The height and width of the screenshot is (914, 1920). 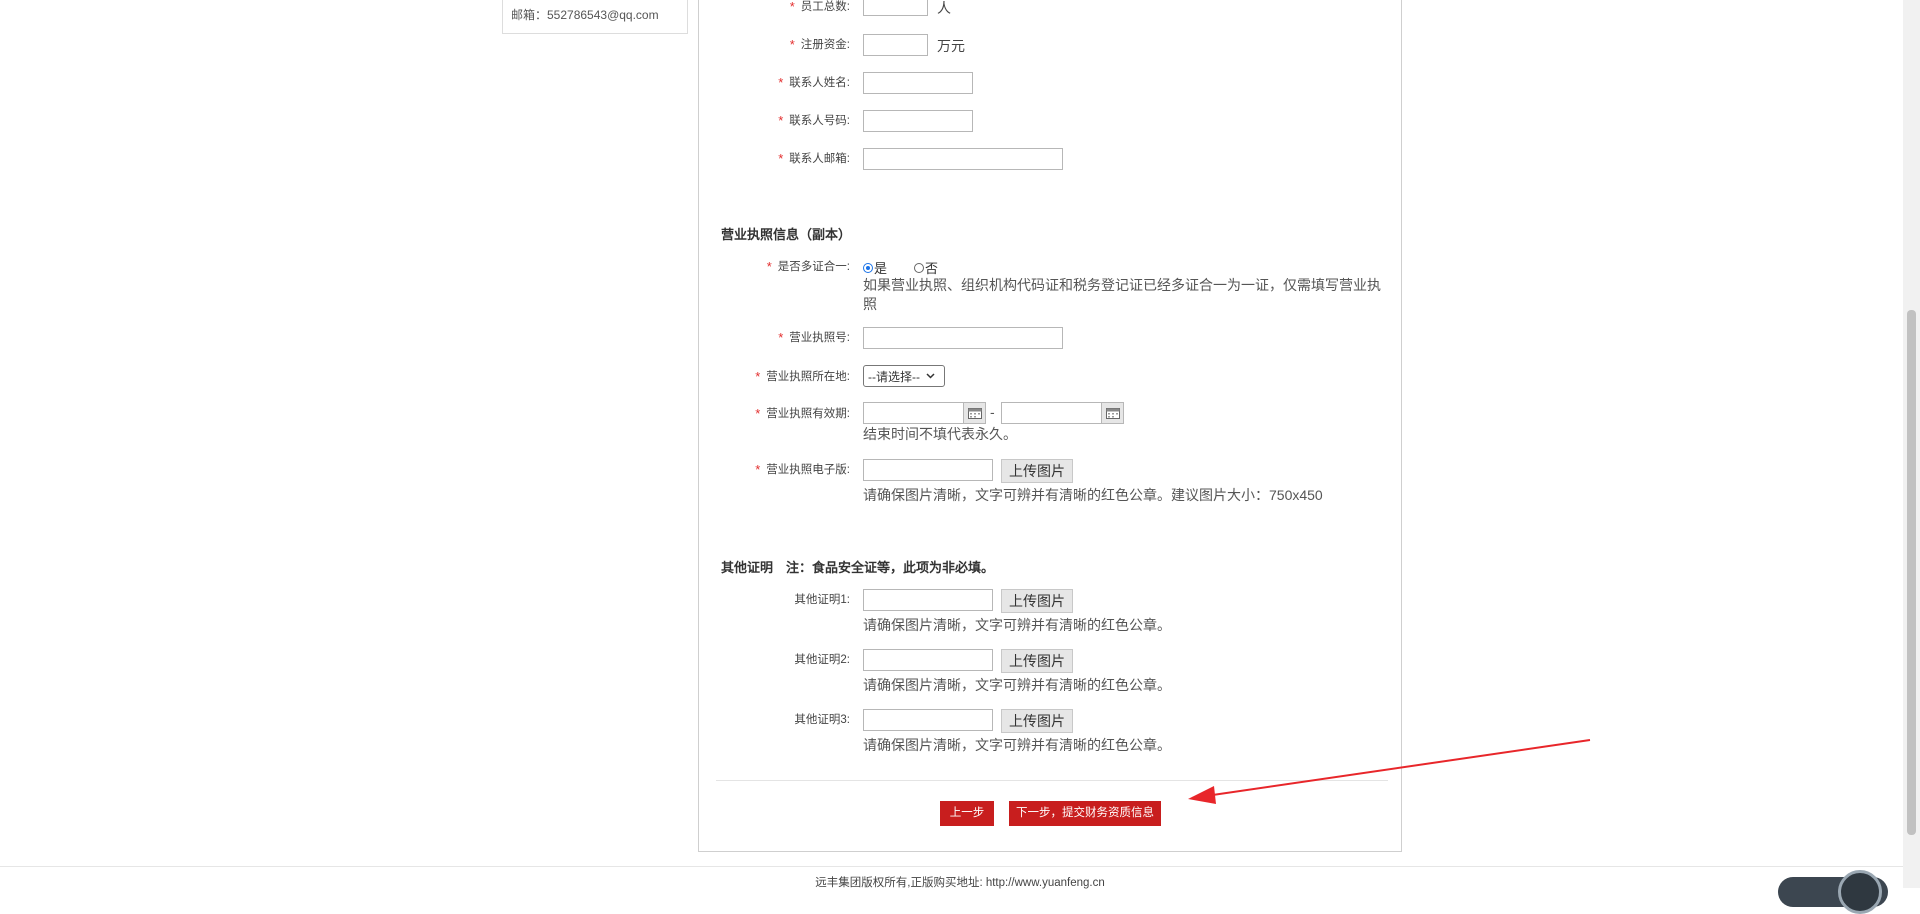 I want to click on contact-phone-label: * 联系人号码:, so click(x=814, y=120).